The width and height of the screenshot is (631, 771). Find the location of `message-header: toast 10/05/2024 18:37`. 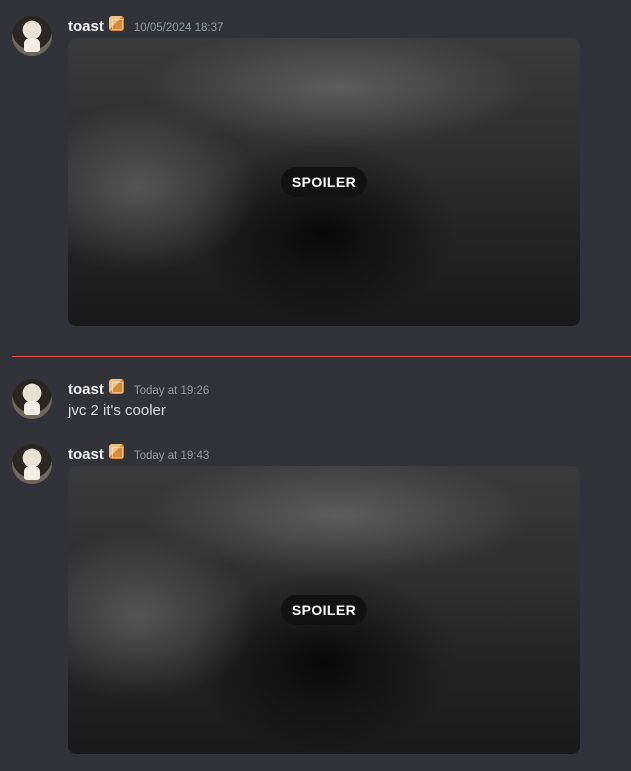

message-header: toast 10/05/2024 18:37 is located at coordinates (145, 25).